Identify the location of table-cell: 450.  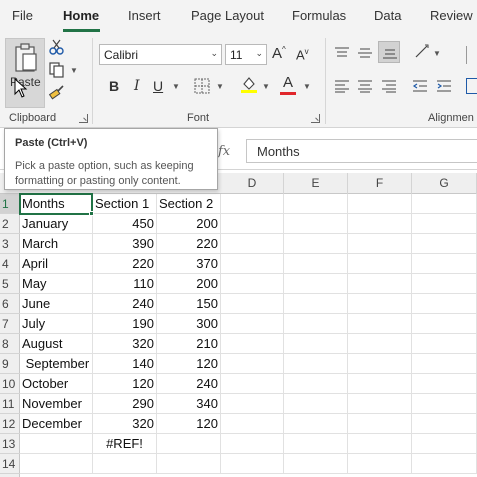
(125, 224).